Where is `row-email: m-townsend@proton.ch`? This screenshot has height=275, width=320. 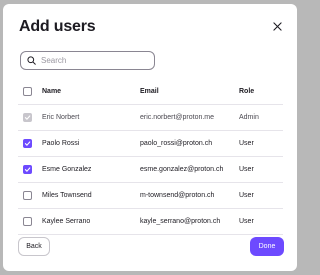 row-email: m-townsend@proton.ch is located at coordinates (177, 195).